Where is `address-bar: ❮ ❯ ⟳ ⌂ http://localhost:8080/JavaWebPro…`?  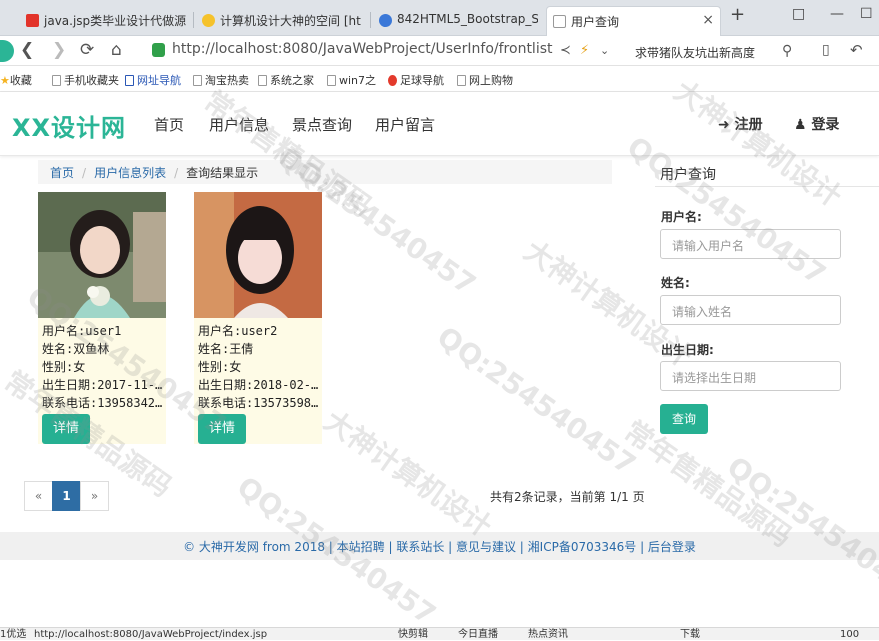
address-bar: ❮ ❯ ⟳ ⌂ http://localhost:8080/JavaWebPro… is located at coordinates (439, 51).